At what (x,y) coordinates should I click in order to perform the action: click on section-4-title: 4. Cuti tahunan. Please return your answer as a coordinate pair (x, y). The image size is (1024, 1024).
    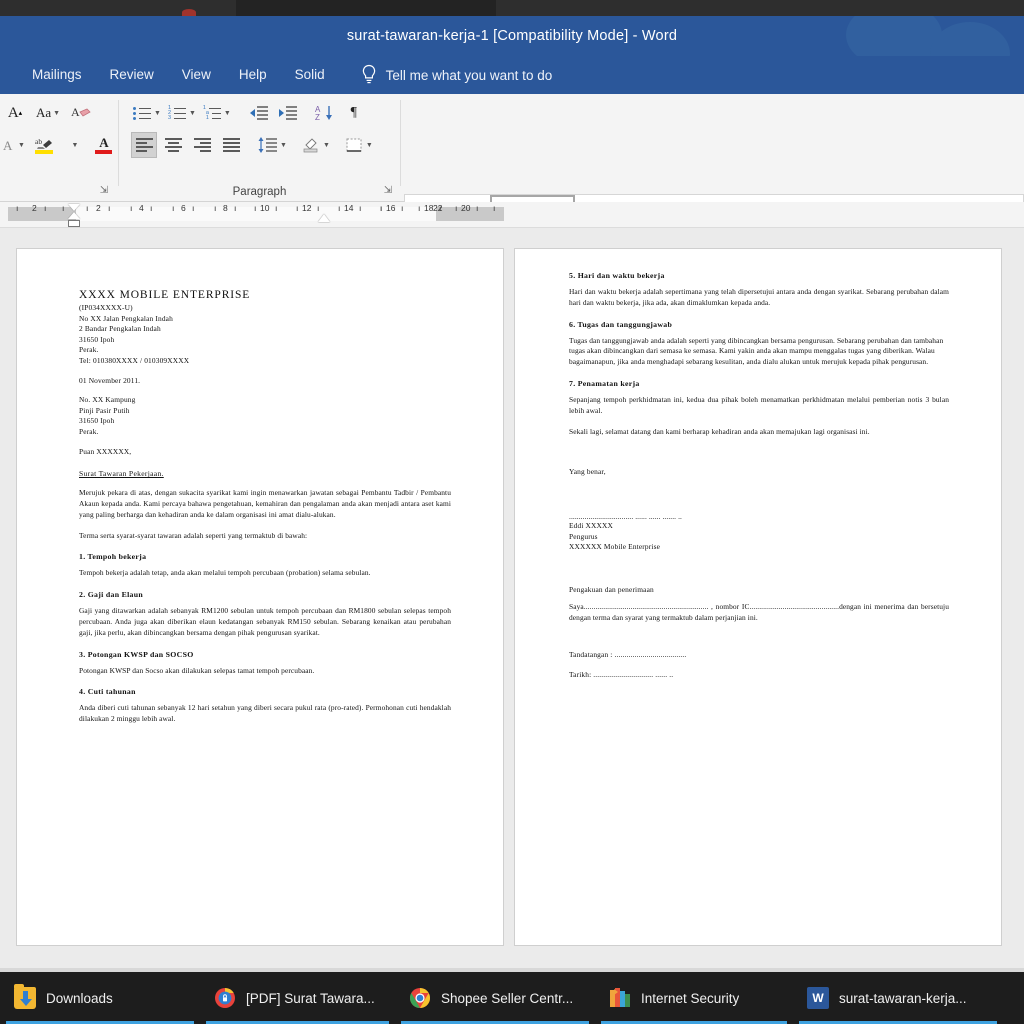
    Looking at the image, I should click on (107, 692).